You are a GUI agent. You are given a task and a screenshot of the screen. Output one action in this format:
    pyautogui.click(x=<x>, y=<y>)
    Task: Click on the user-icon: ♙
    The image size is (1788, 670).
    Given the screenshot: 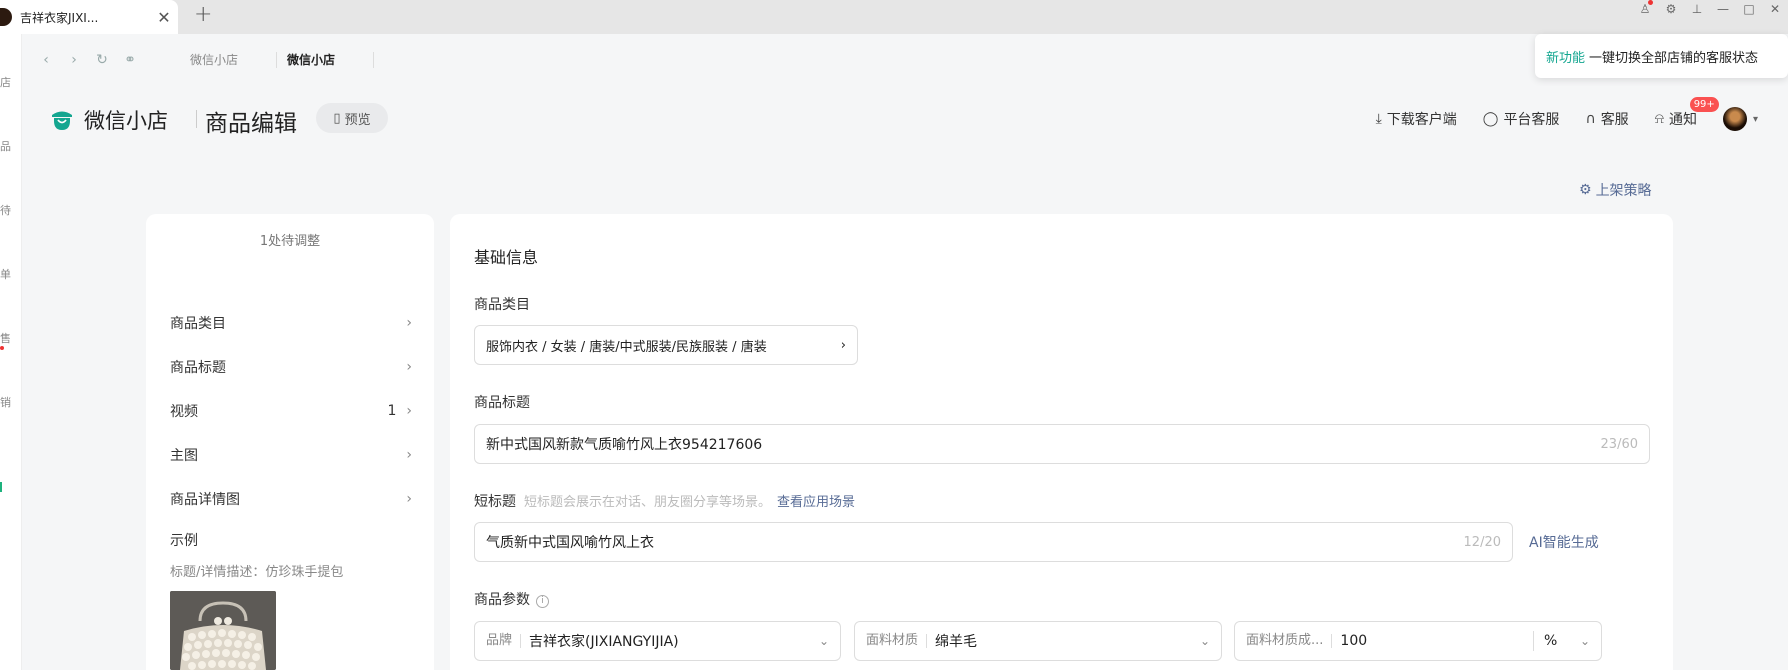 What is the action you would take?
    pyautogui.click(x=1645, y=8)
    